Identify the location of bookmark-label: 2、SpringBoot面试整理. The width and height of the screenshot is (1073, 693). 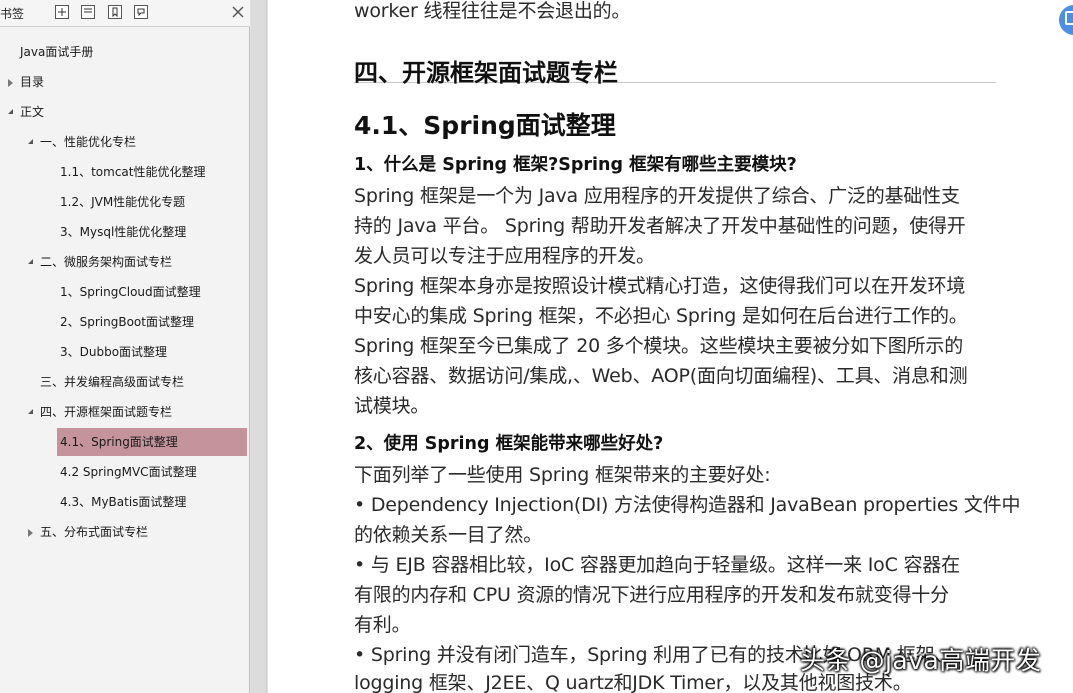
(127, 322).